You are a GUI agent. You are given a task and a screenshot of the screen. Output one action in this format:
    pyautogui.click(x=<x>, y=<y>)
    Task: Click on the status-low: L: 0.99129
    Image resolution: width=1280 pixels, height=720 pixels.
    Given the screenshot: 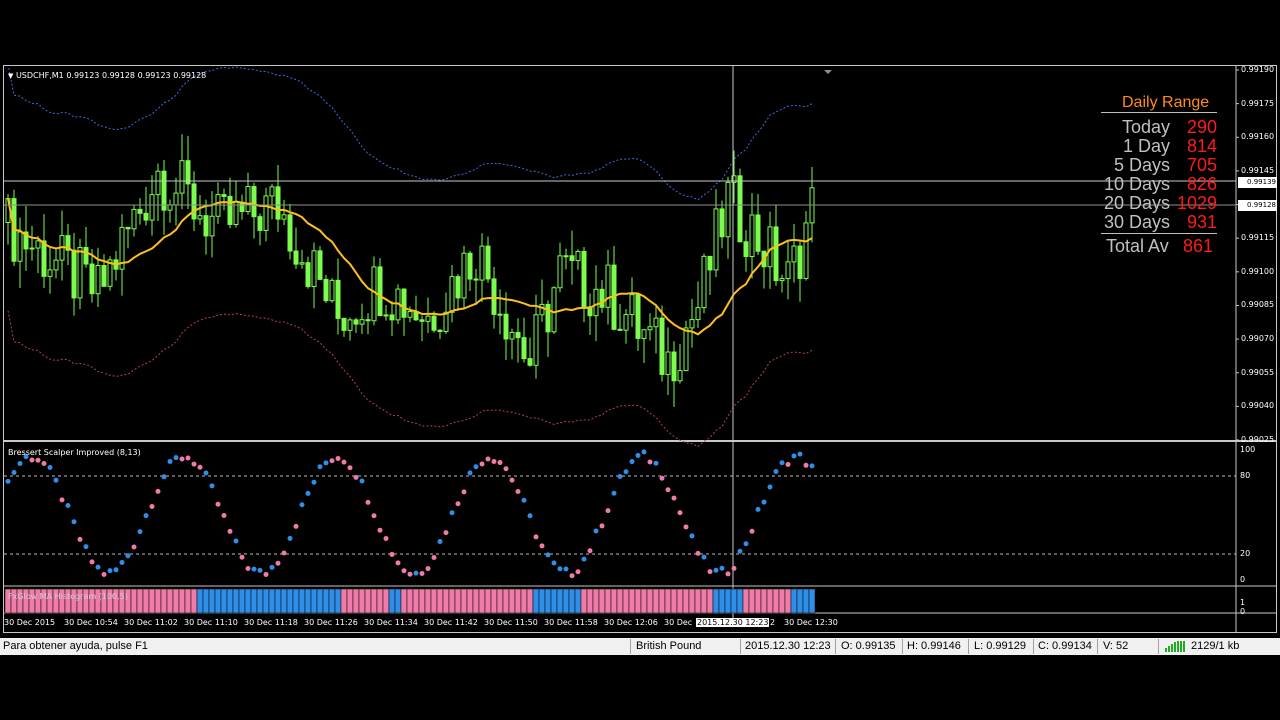 What is the action you would take?
    pyautogui.click(x=1000, y=646)
    